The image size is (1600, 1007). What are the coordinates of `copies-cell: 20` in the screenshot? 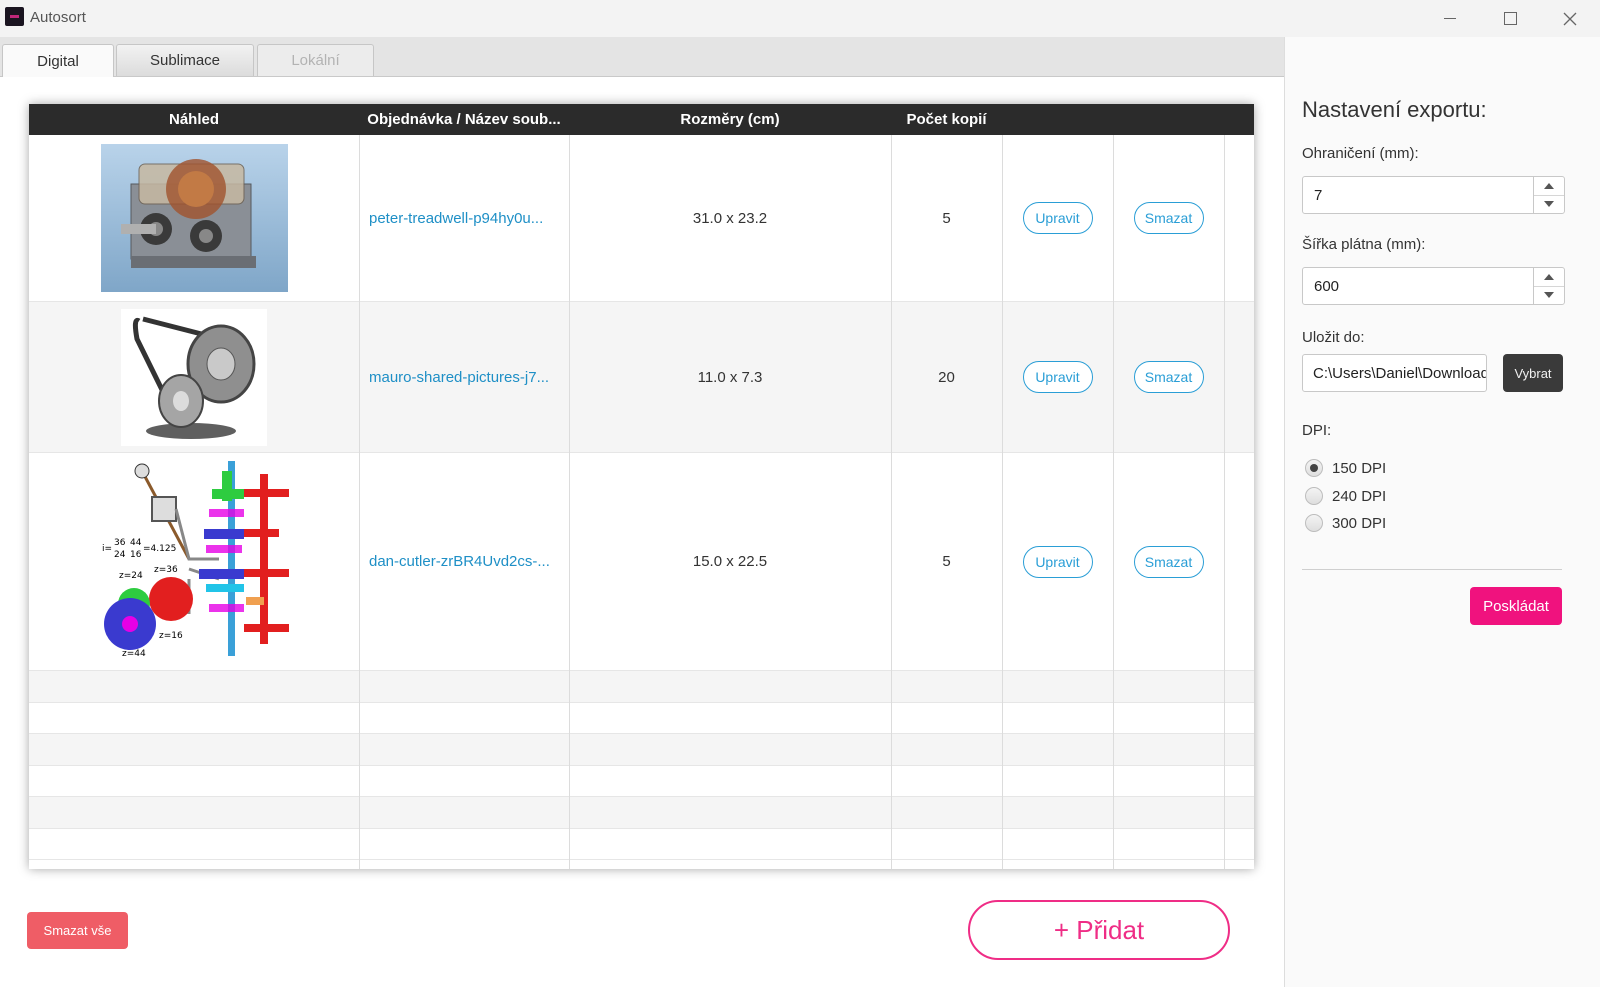 It's located at (946, 377).